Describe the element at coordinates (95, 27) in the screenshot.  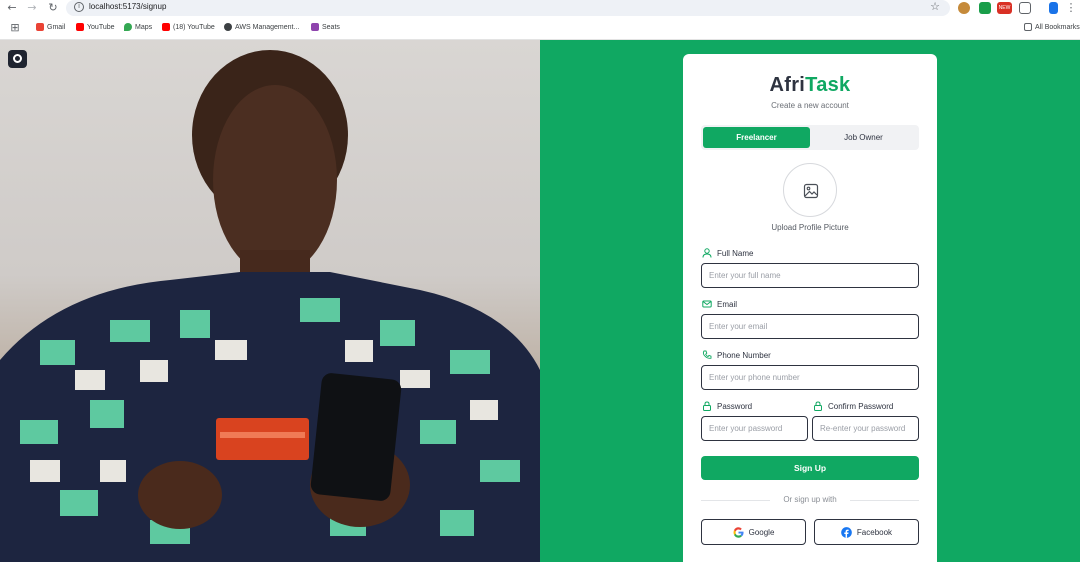
I see `bookmark-youtube: YouTube` at that location.